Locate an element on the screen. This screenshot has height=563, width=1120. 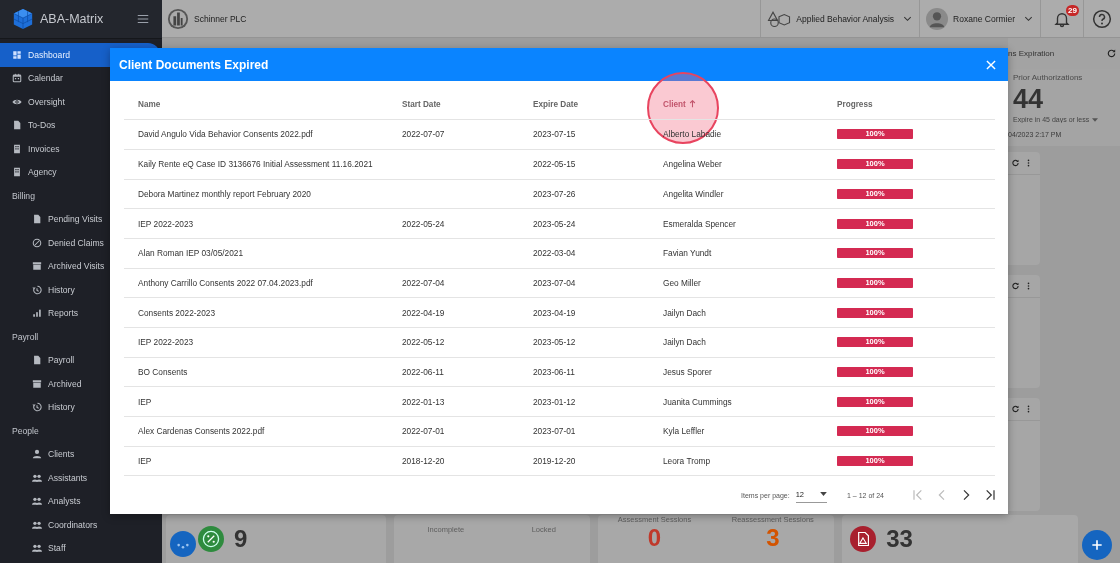
table-cell: 2022-07-07 is located at coordinates (423, 134).